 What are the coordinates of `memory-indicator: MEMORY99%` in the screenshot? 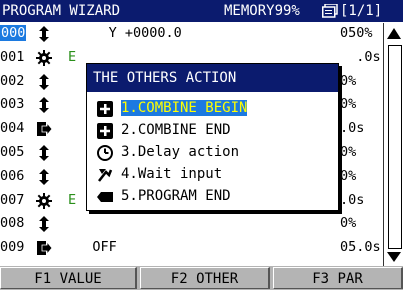 It's located at (262, 11).